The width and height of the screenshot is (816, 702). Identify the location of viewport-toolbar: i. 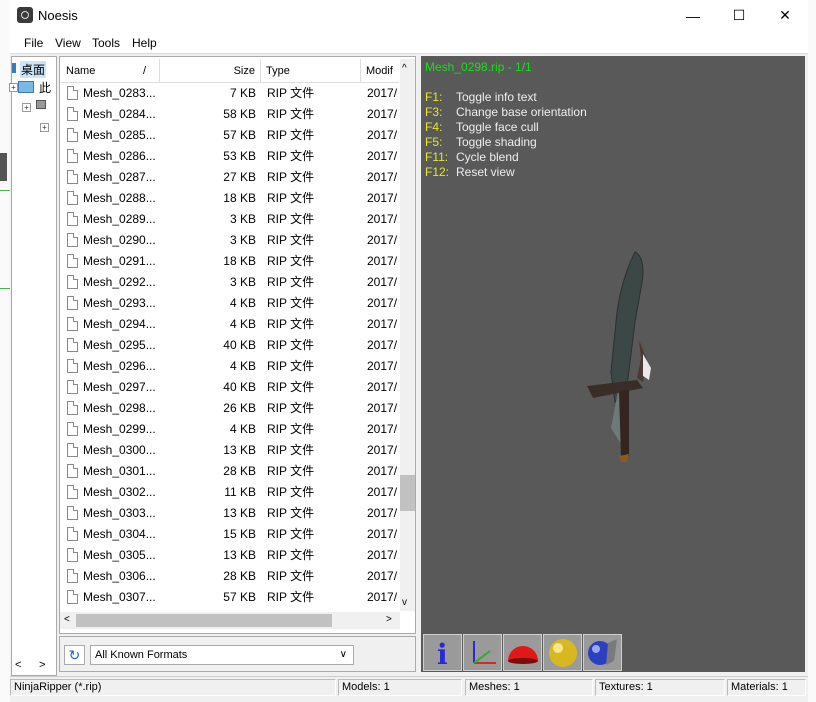
(613, 652).